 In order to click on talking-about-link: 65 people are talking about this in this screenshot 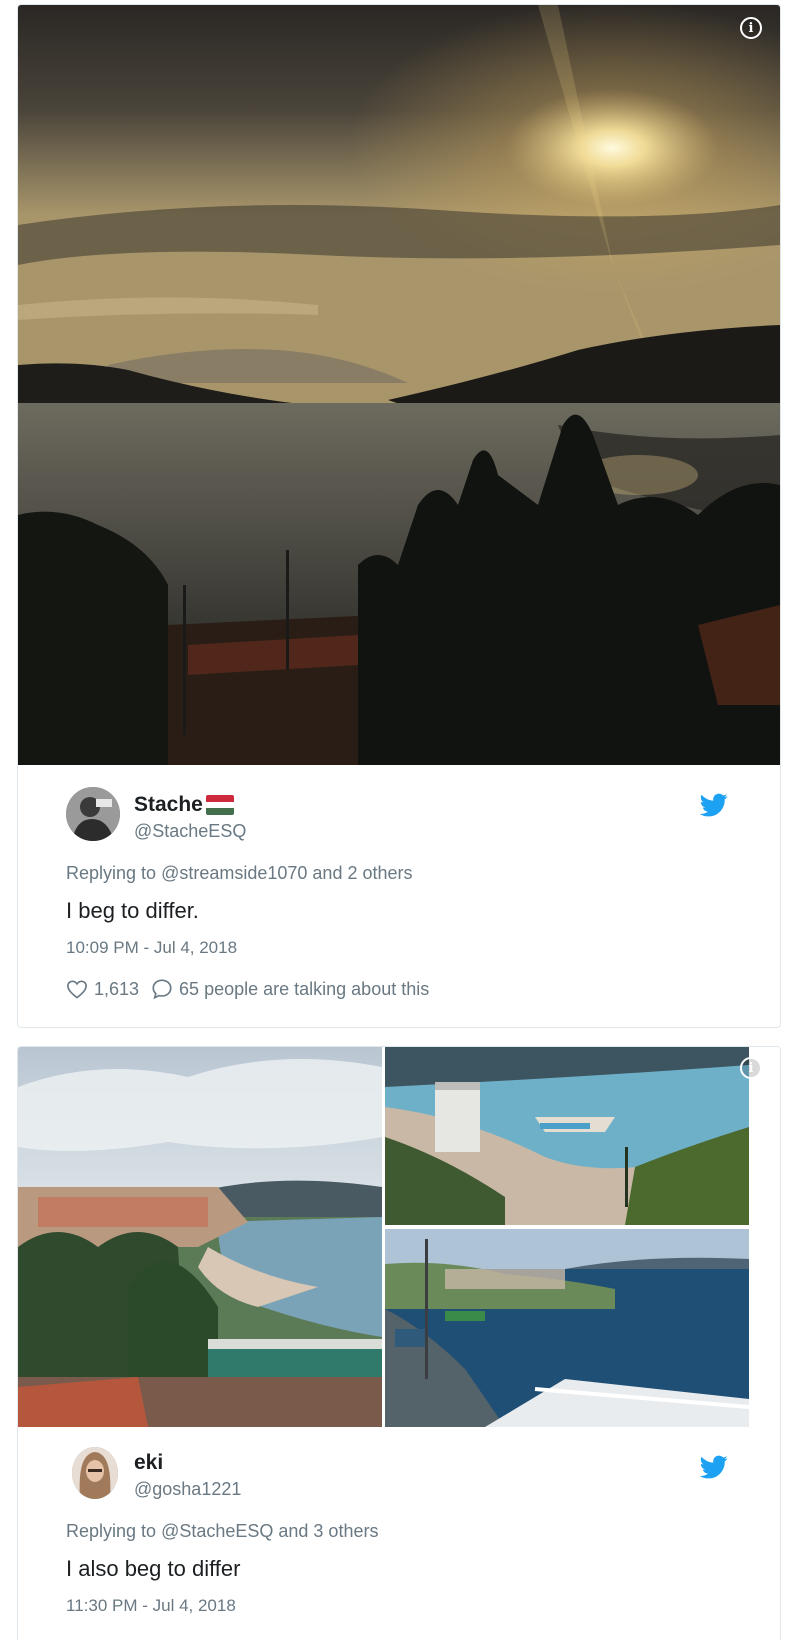, I will do `click(304, 989)`.